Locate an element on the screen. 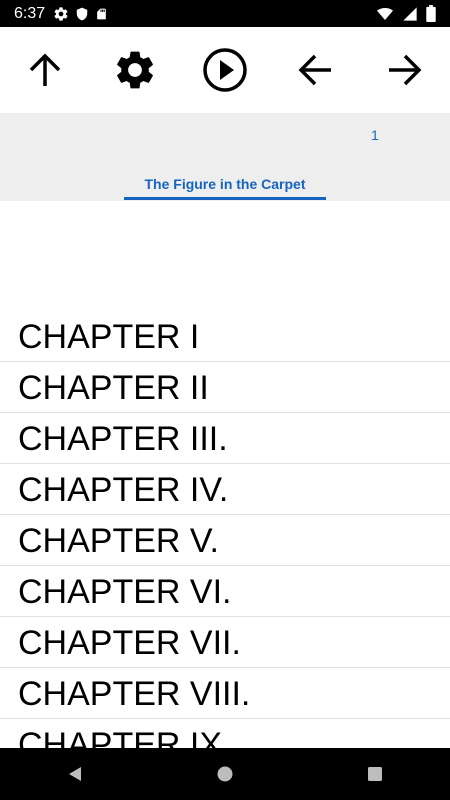  chapter-item: CHAPTER VI. is located at coordinates (225, 591).